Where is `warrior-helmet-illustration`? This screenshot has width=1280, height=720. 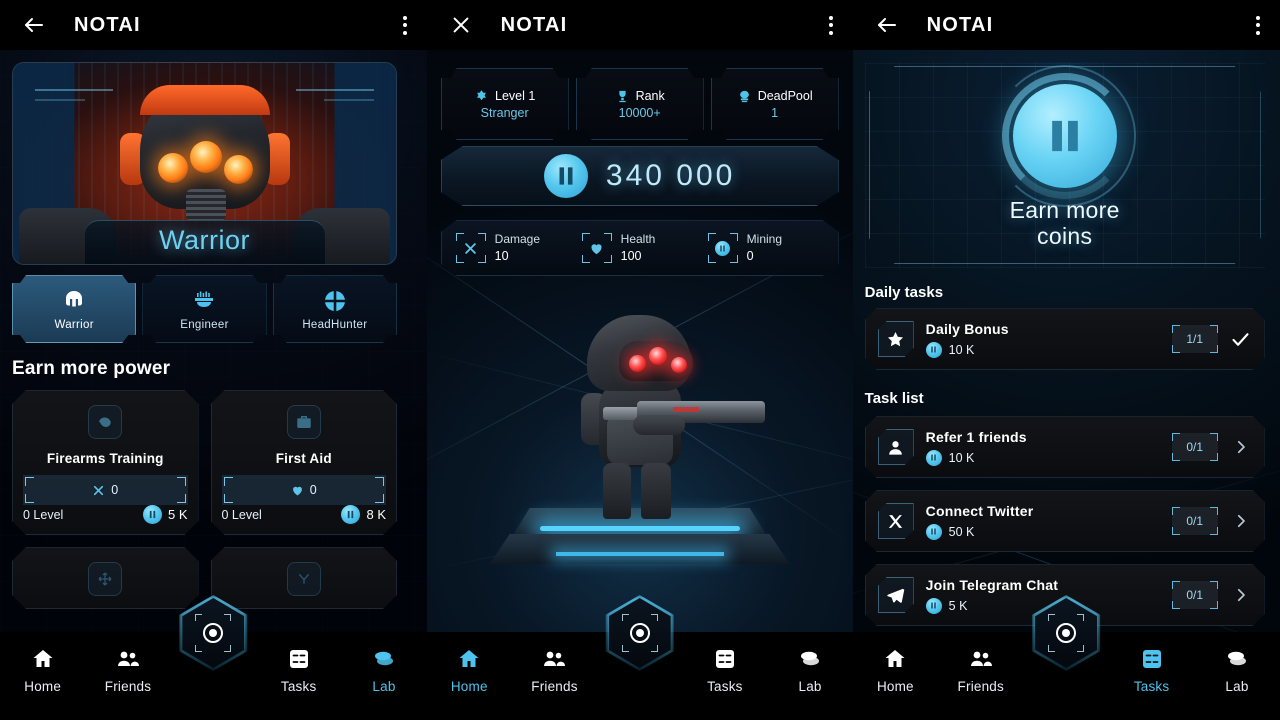 warrior-helmet-illustration is located at coordinates (205, 162).